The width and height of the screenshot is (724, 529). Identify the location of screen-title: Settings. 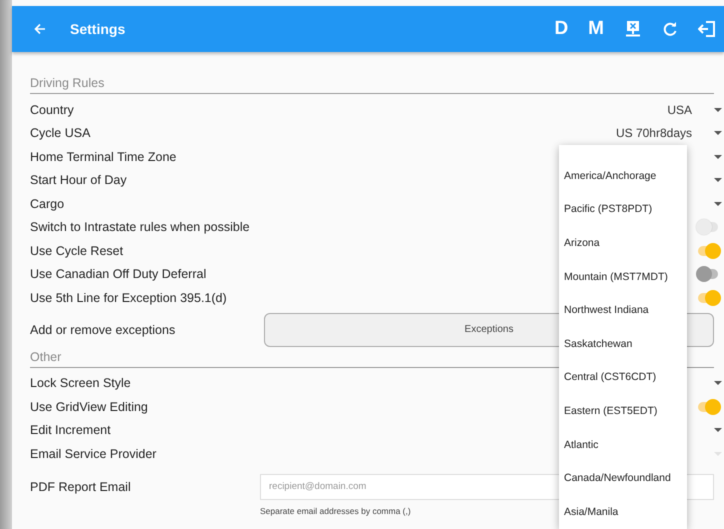
(98, 29).